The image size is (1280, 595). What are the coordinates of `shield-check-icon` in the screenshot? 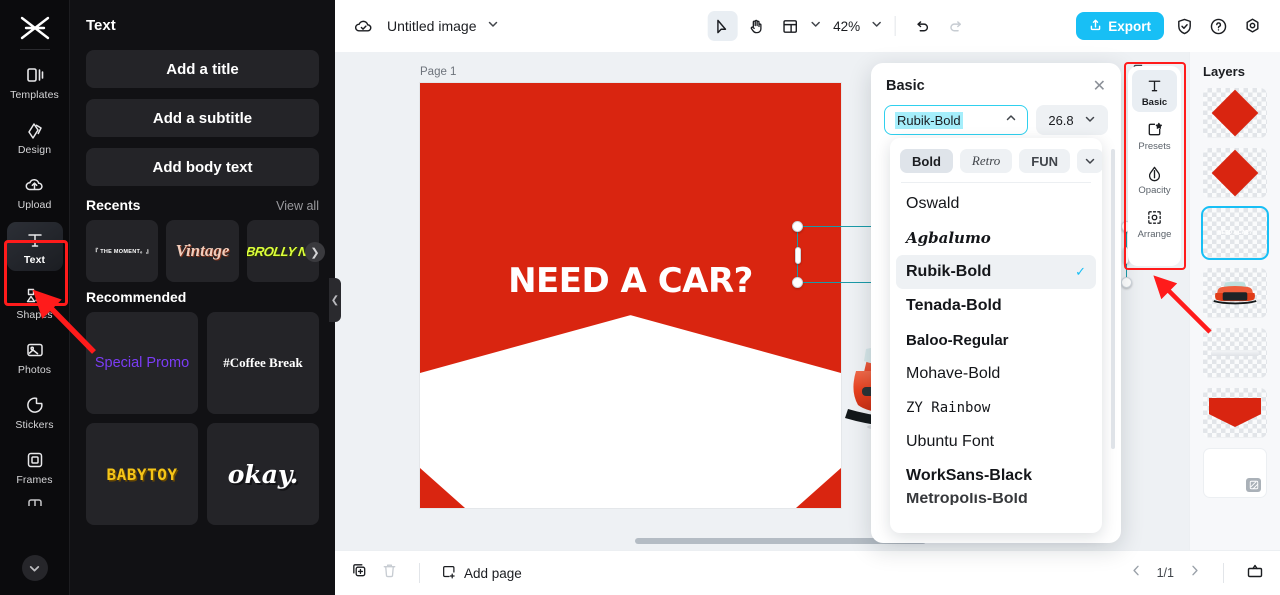 It's located at (1184, 26).